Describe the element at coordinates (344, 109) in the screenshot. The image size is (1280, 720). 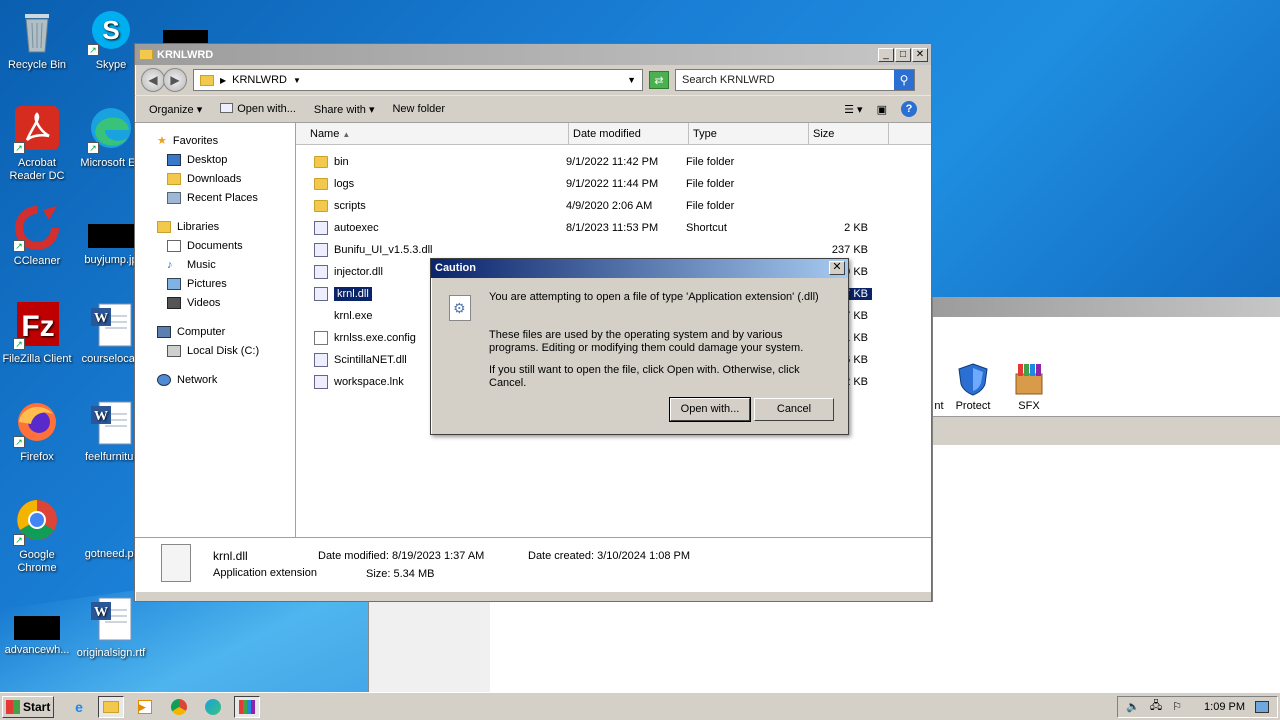
I see `share-with-button: Share with ▾` at that location.